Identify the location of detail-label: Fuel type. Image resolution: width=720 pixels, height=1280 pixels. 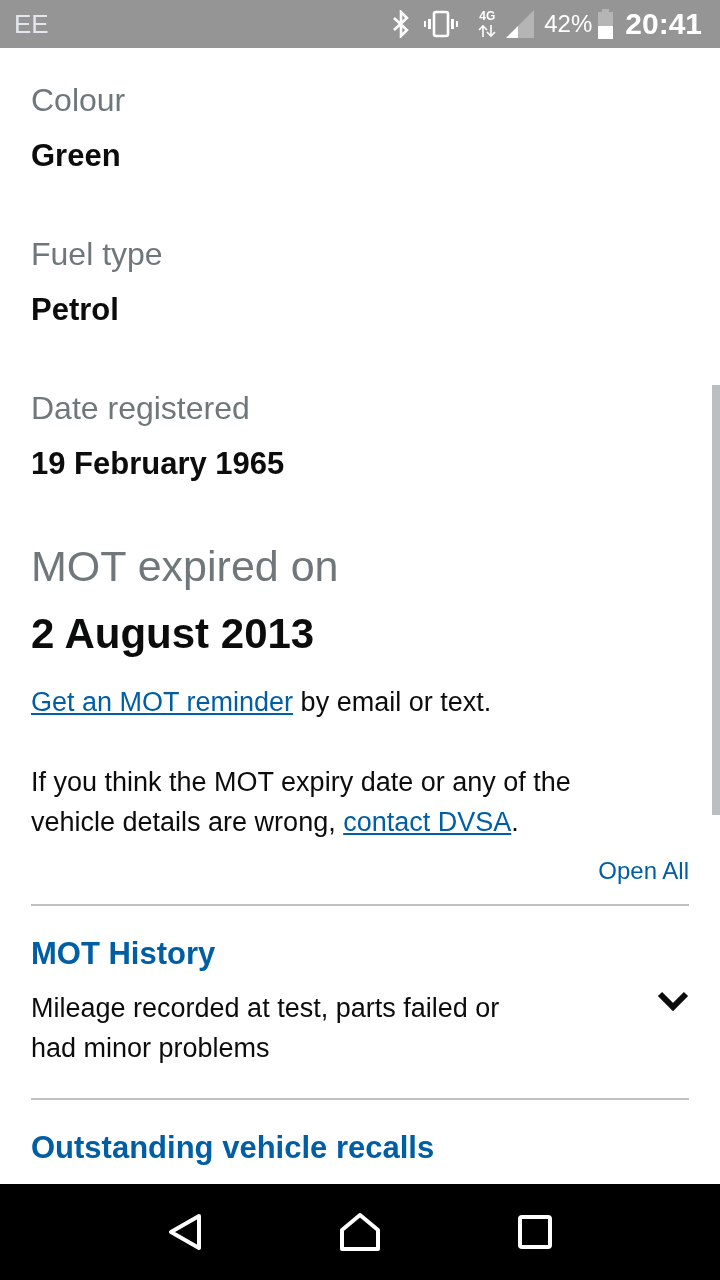
(97, 254).